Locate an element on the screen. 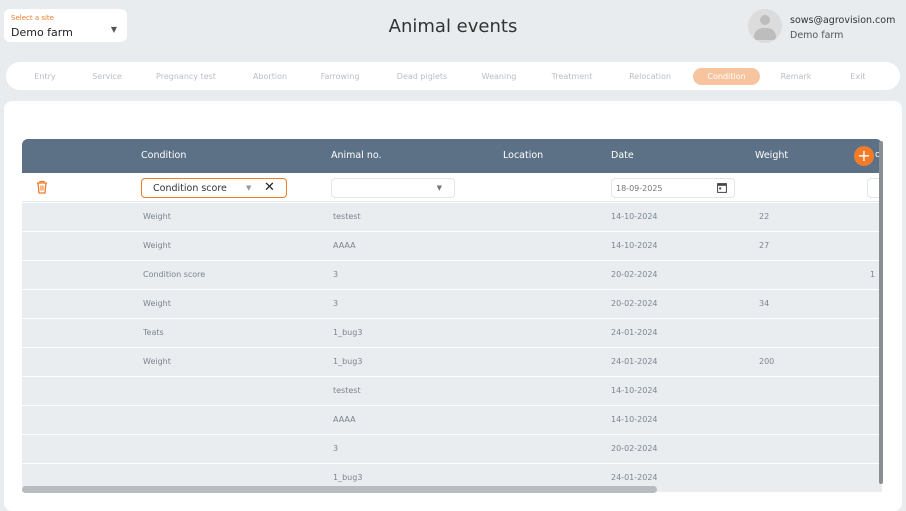 The width and height of the screenshot is (906, 511). animal-select: ▼ is located at coordinates (393, 188).